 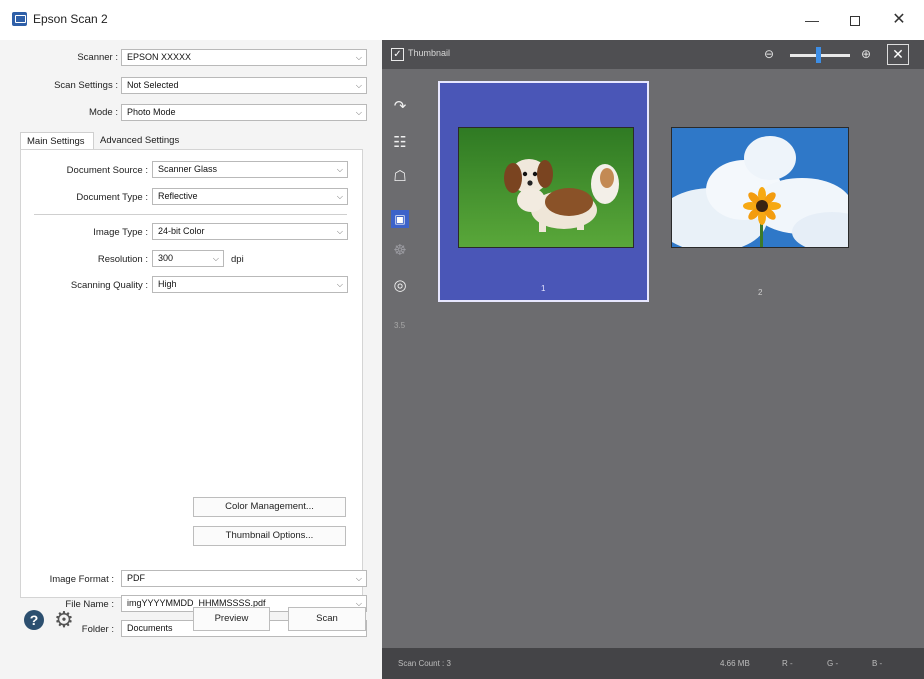 What do you see at coordinates (462, 20) in the screenshot?
I see `title-bar: Epson Scan 2 — ✕` at bounding box center [462, 20].